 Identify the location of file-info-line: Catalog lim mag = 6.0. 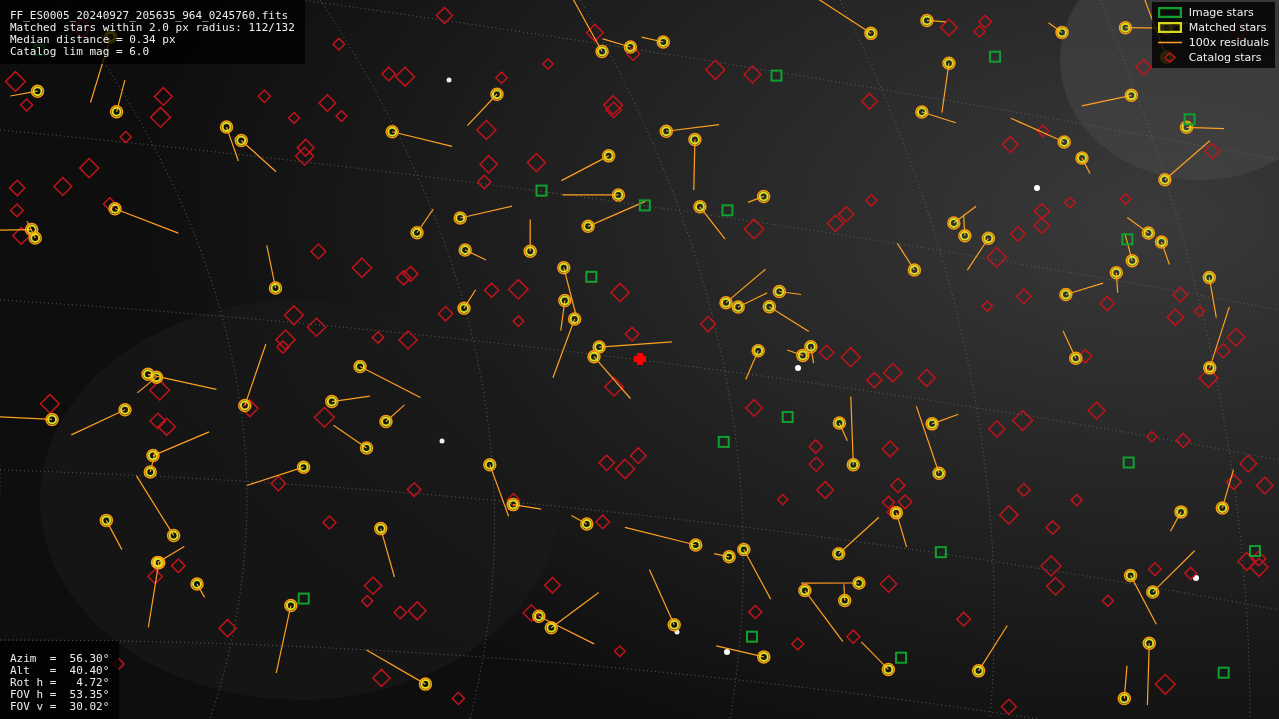
(80, 52).